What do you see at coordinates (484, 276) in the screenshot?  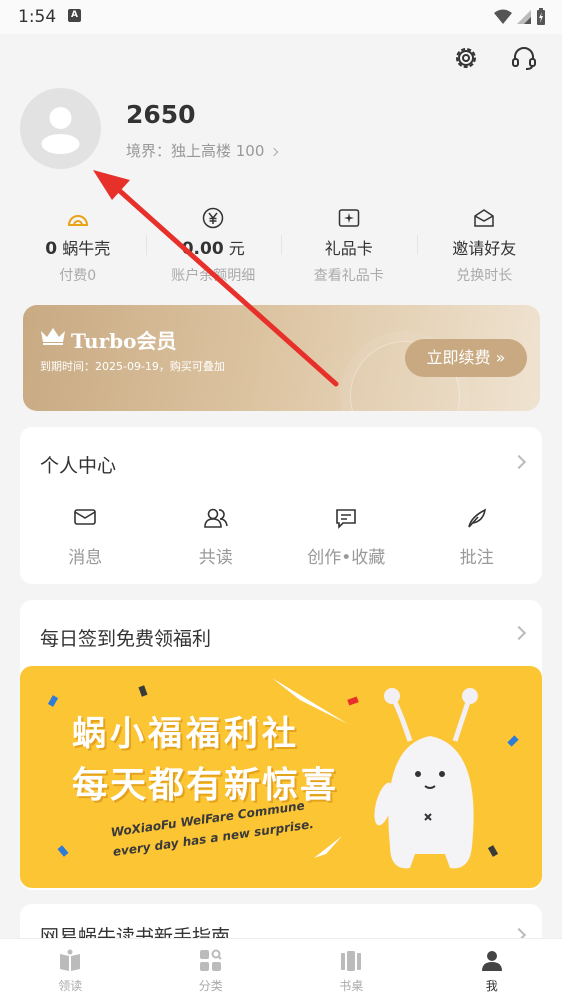 I see `invite-sub: 兑换时长` at bounding box center [484, 276].